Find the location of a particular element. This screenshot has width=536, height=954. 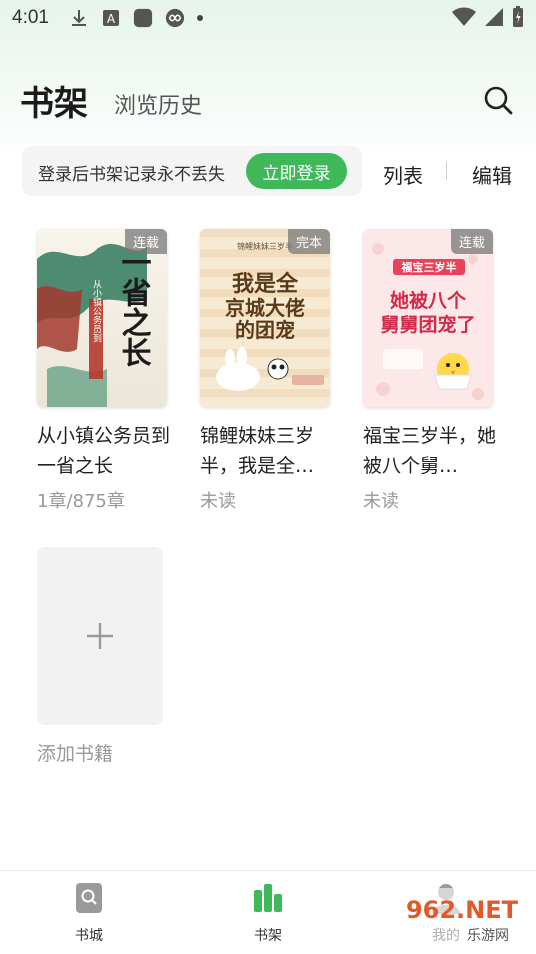

book-item: 锦鲤妹妹三岁半 我是全 京城大佬 的团宠 完本 锦鲤妹妹三岁半，我是全… 未读 is located at coordinates (267, 371).